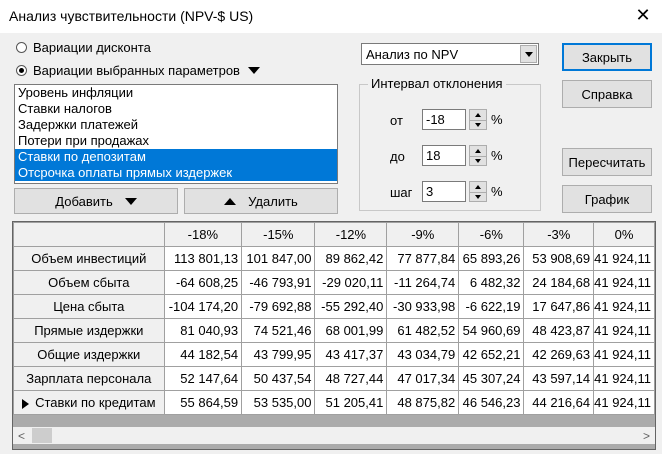 The image size is (662, 454). What do you see at coordinates (334, 435) in the screenshot?
I see `horizontal-scrollbar: < >` at bounding box center [334, 435].